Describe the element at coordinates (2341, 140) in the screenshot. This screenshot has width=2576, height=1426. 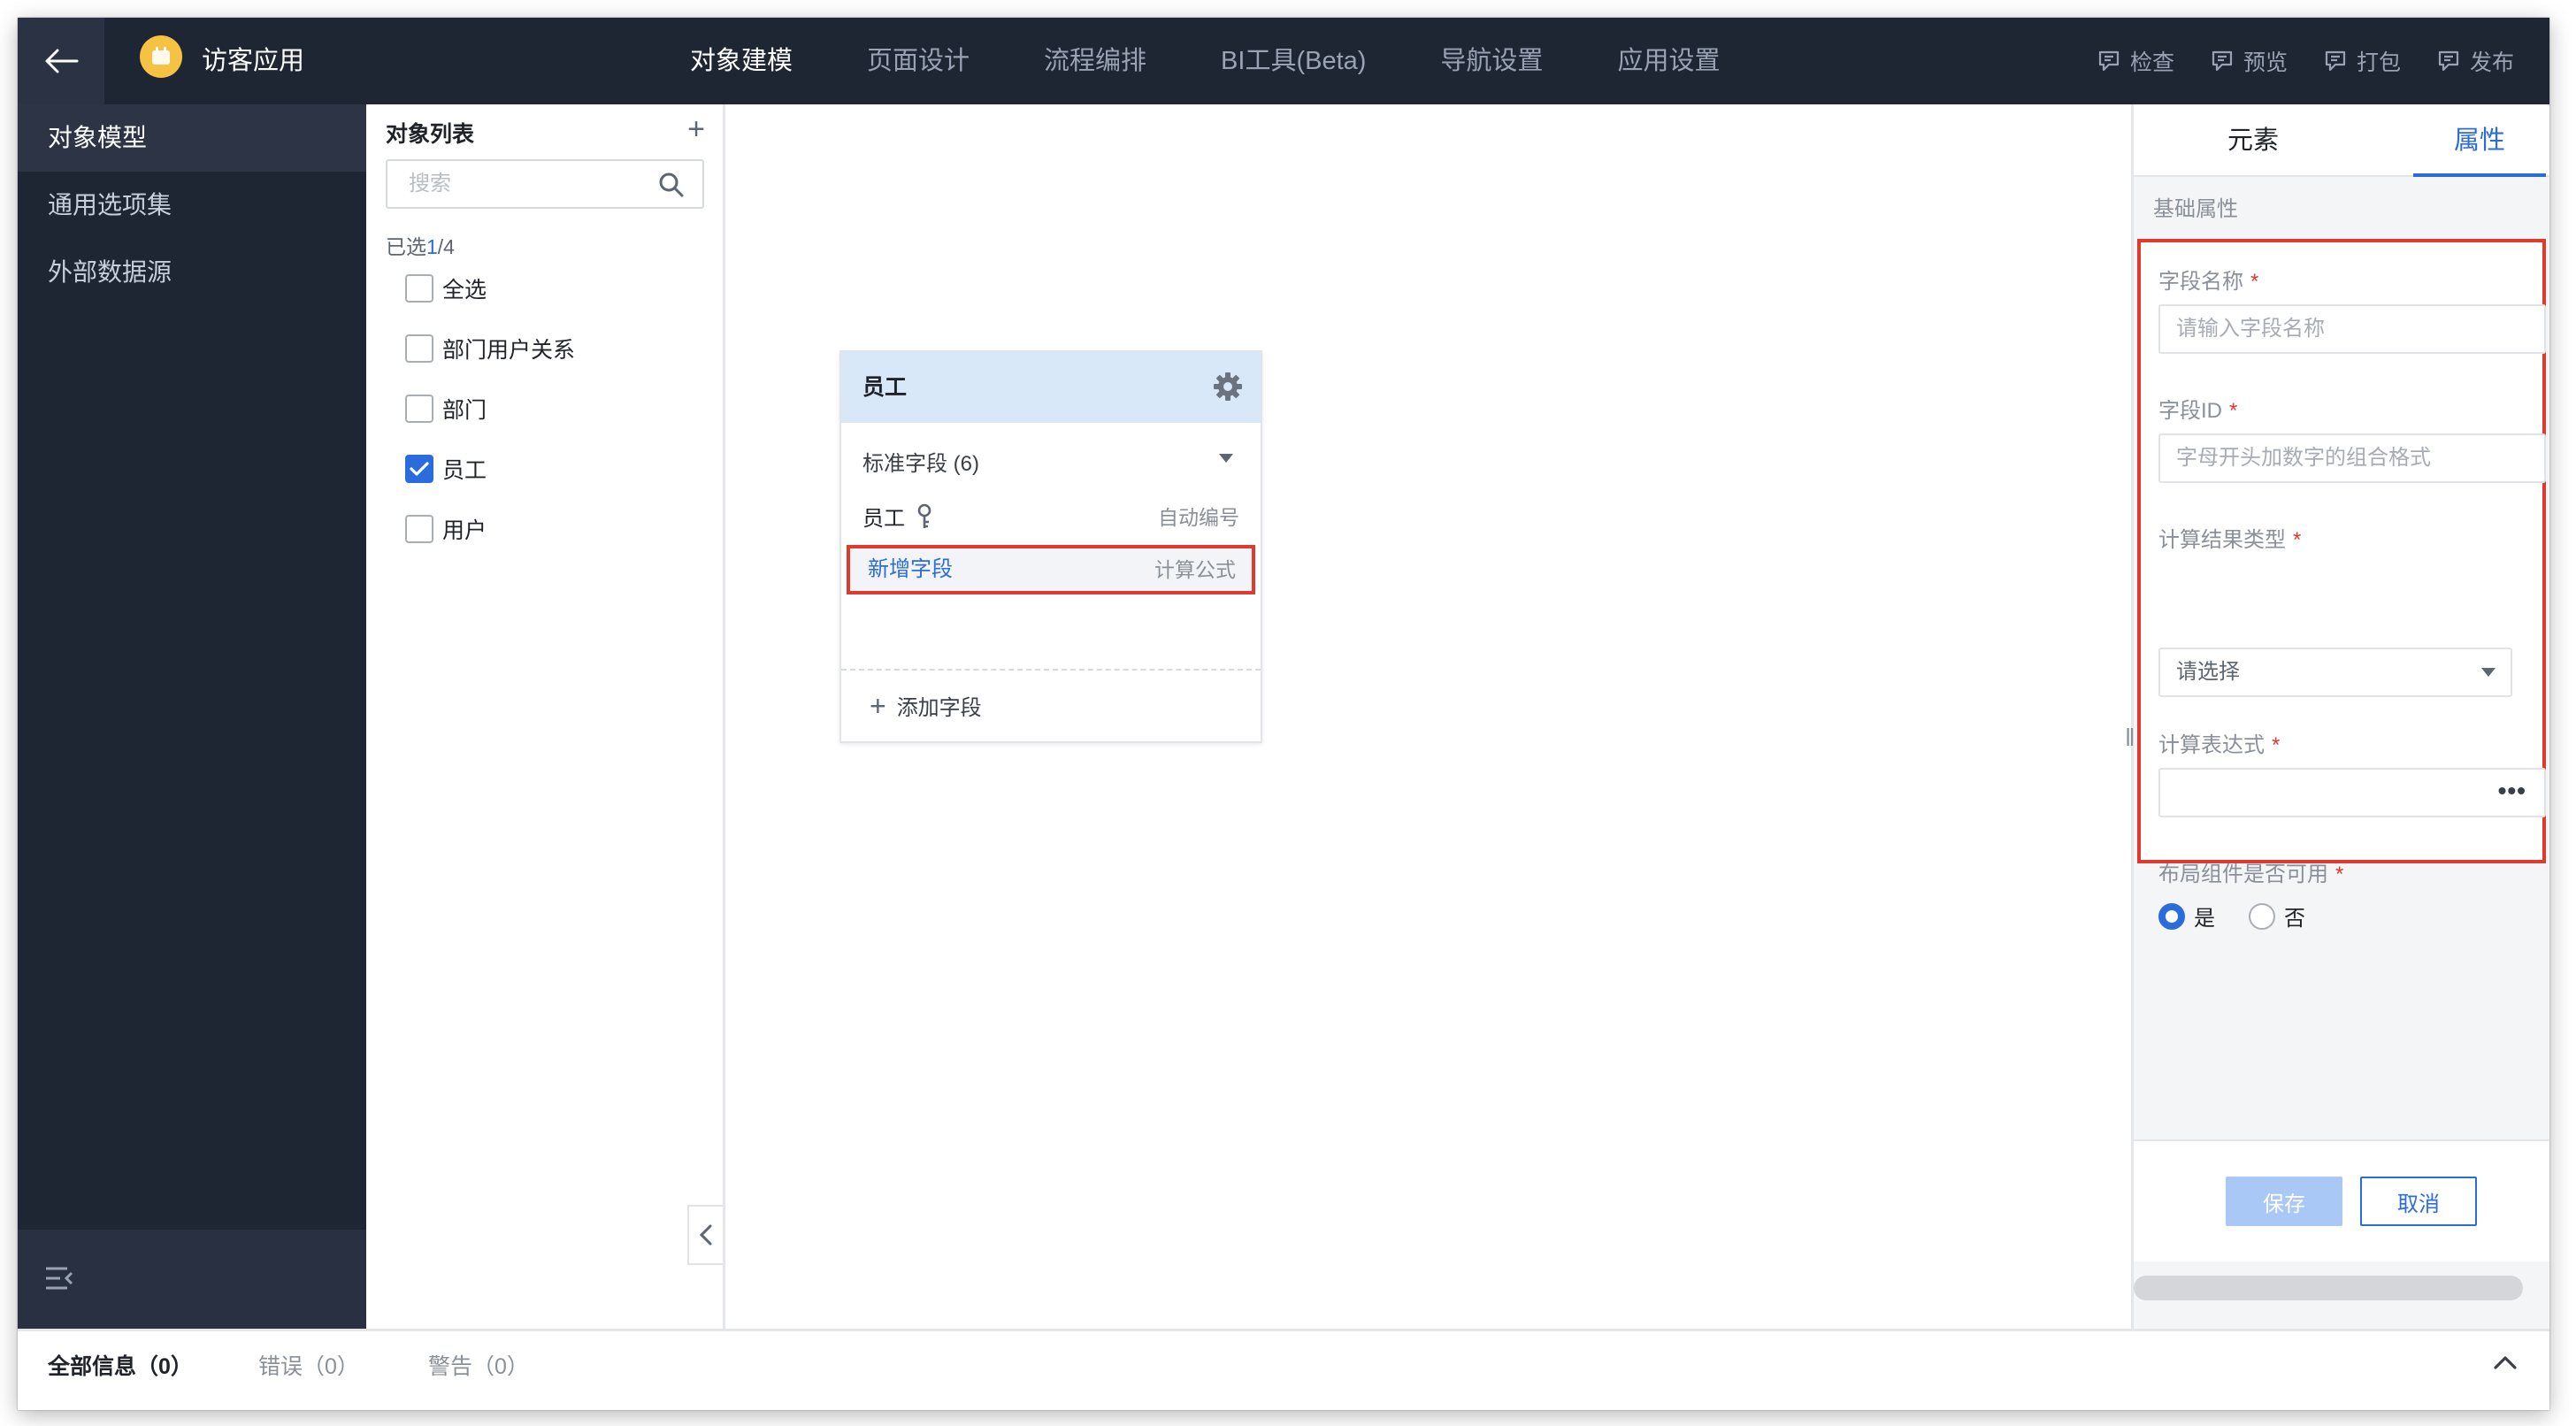
I see `properties-tabs: 元素 属性` at that location.